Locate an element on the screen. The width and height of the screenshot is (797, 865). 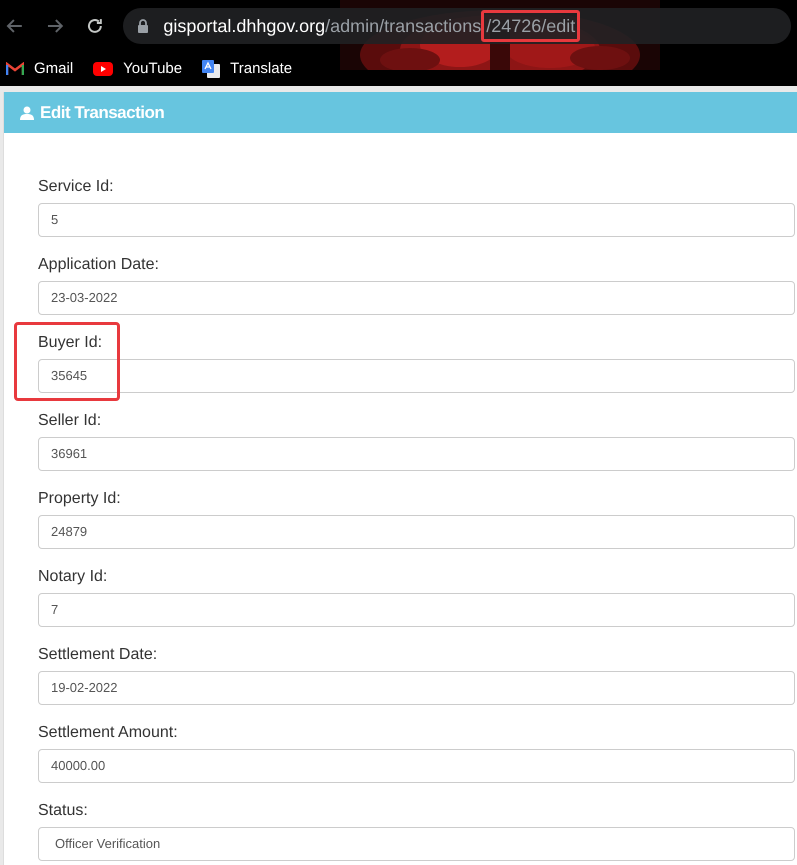
field-label: Buyer Id: is located at coordinates (71, 343).